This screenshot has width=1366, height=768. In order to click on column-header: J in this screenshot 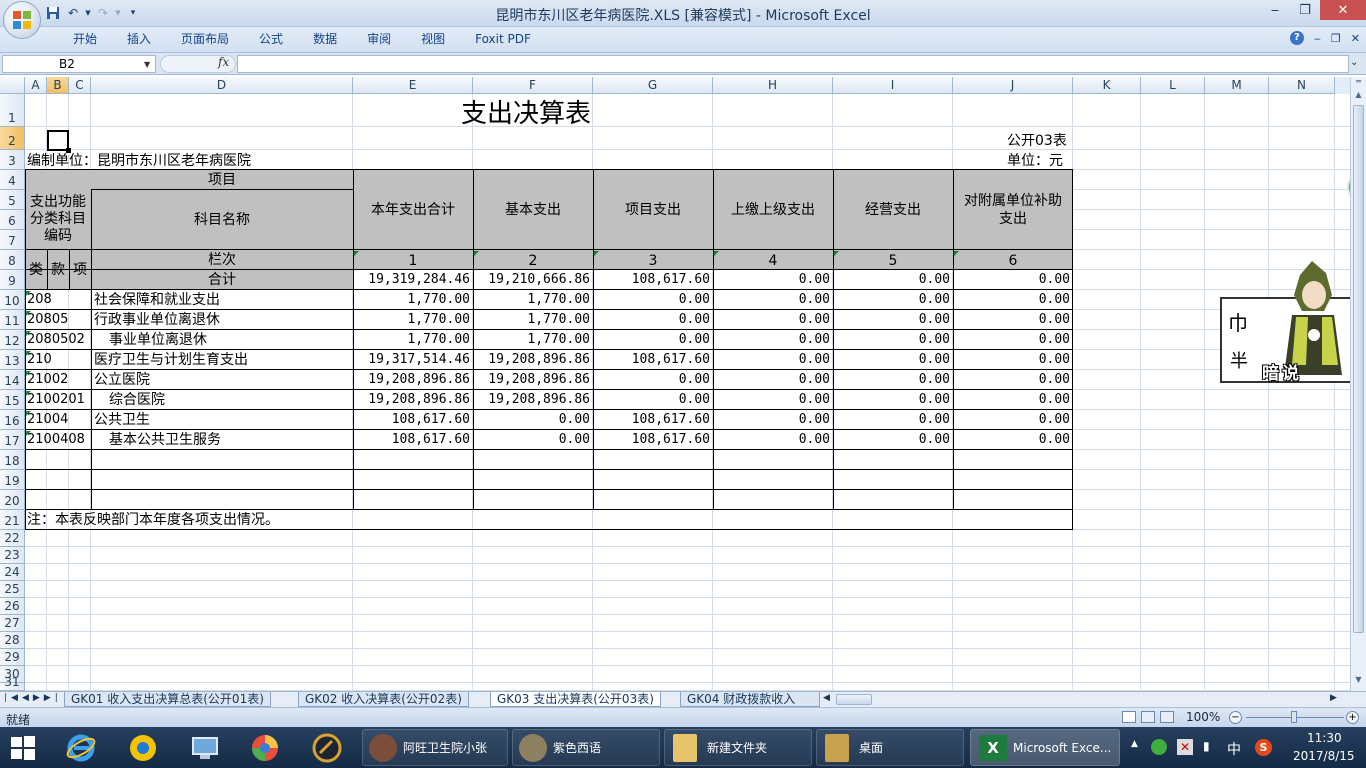, I will do `click(1013, 85)`.